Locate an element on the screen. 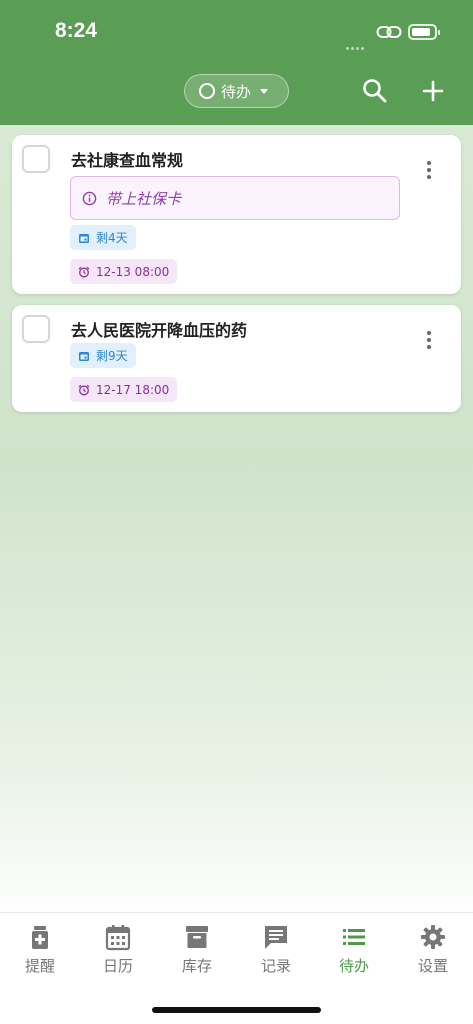 The image size is (473, 1024). note-text: 带上社保卡 is located at coordinates (144, 198).